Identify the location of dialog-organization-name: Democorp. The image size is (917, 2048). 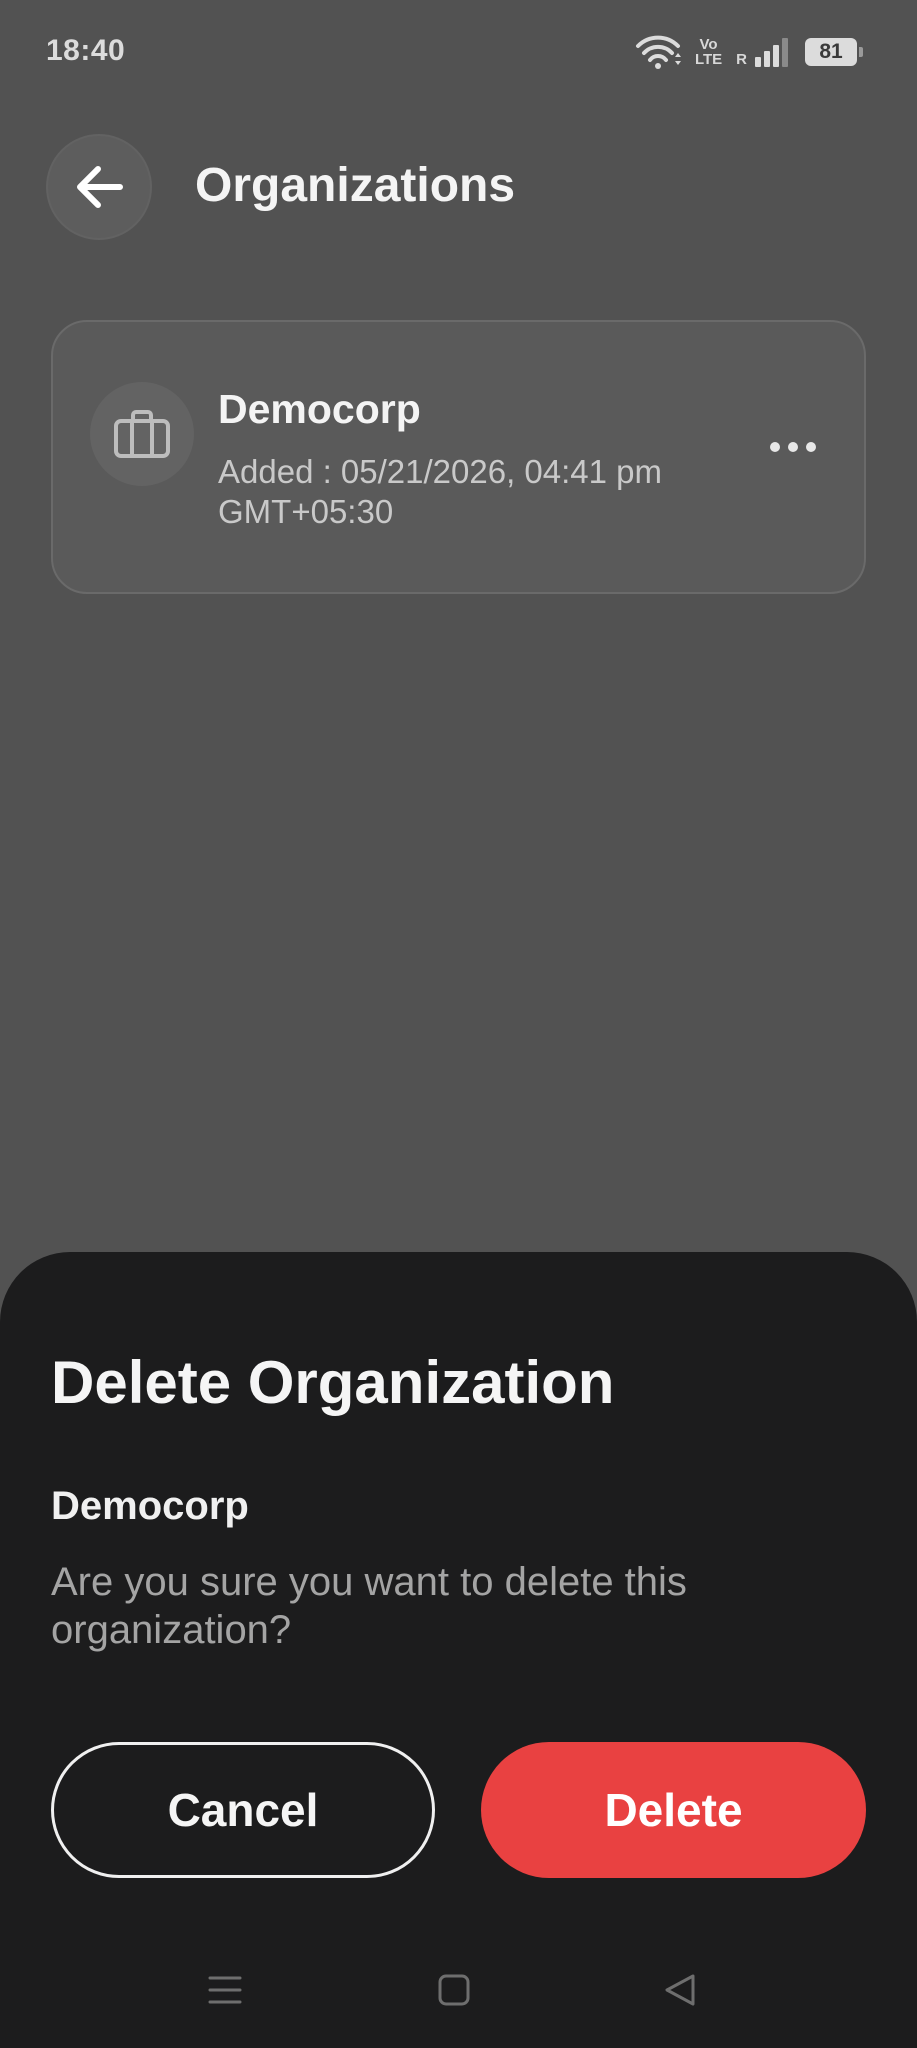
(150, 1506).